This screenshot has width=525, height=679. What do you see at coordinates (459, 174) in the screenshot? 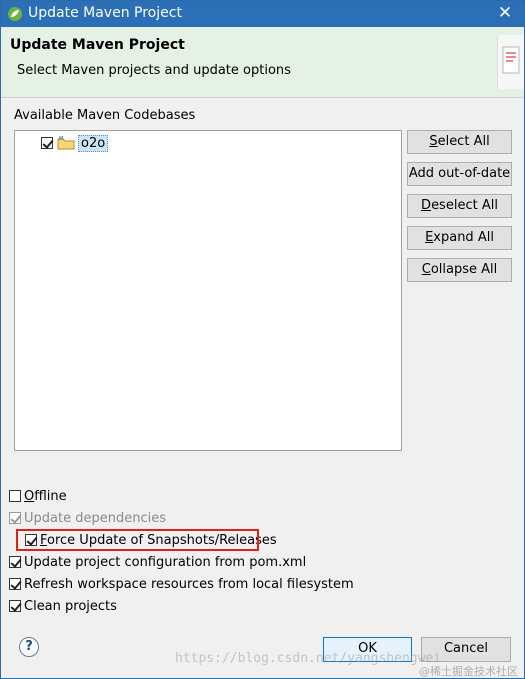
I see `add-out-of-date-button: Add out-of-date` at bounding box center [459, 174].